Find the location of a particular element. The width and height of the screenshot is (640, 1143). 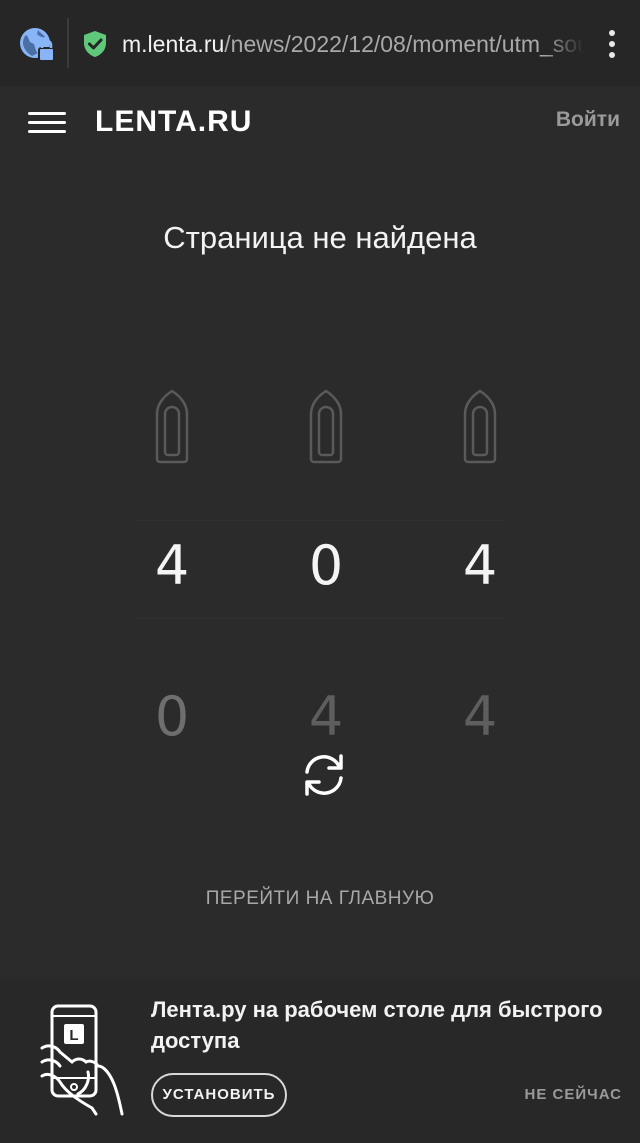

login-link: Войти is located at coordinates (588, 120).